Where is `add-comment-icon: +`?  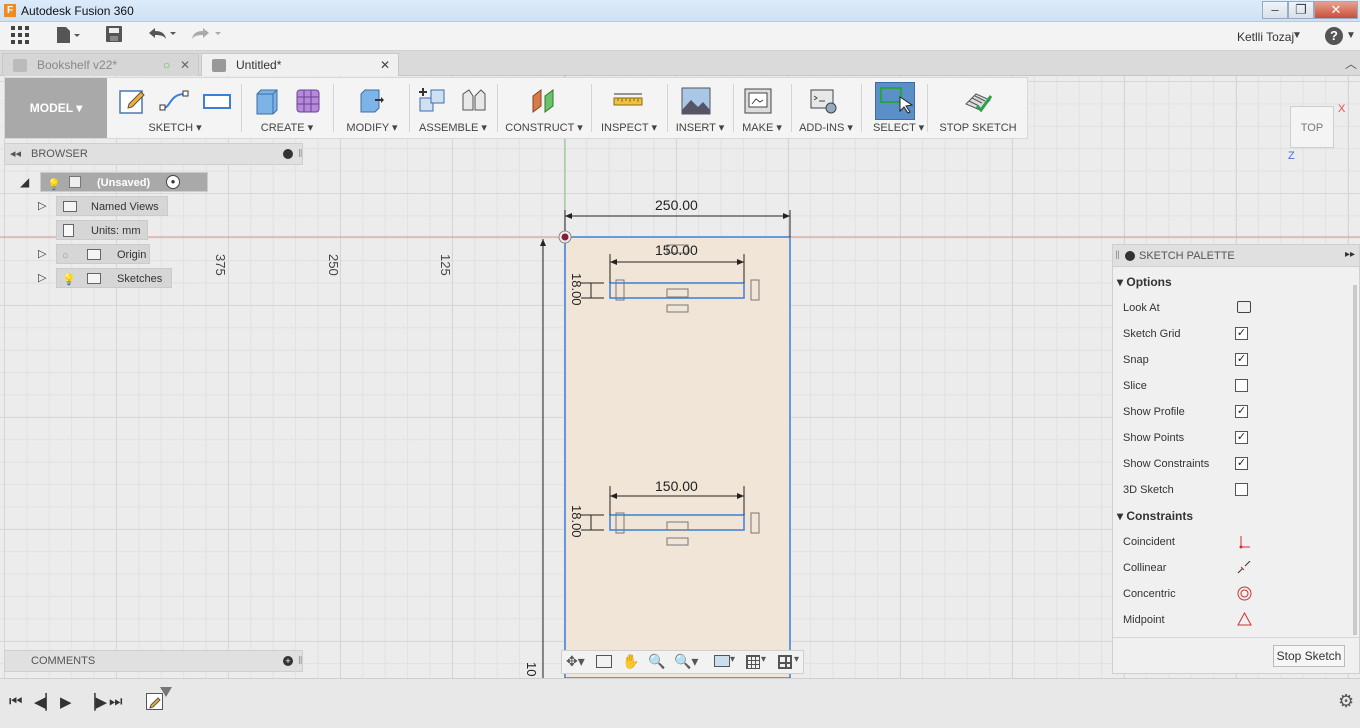
add-comment-icon: + is located at coordinates (288, 661).